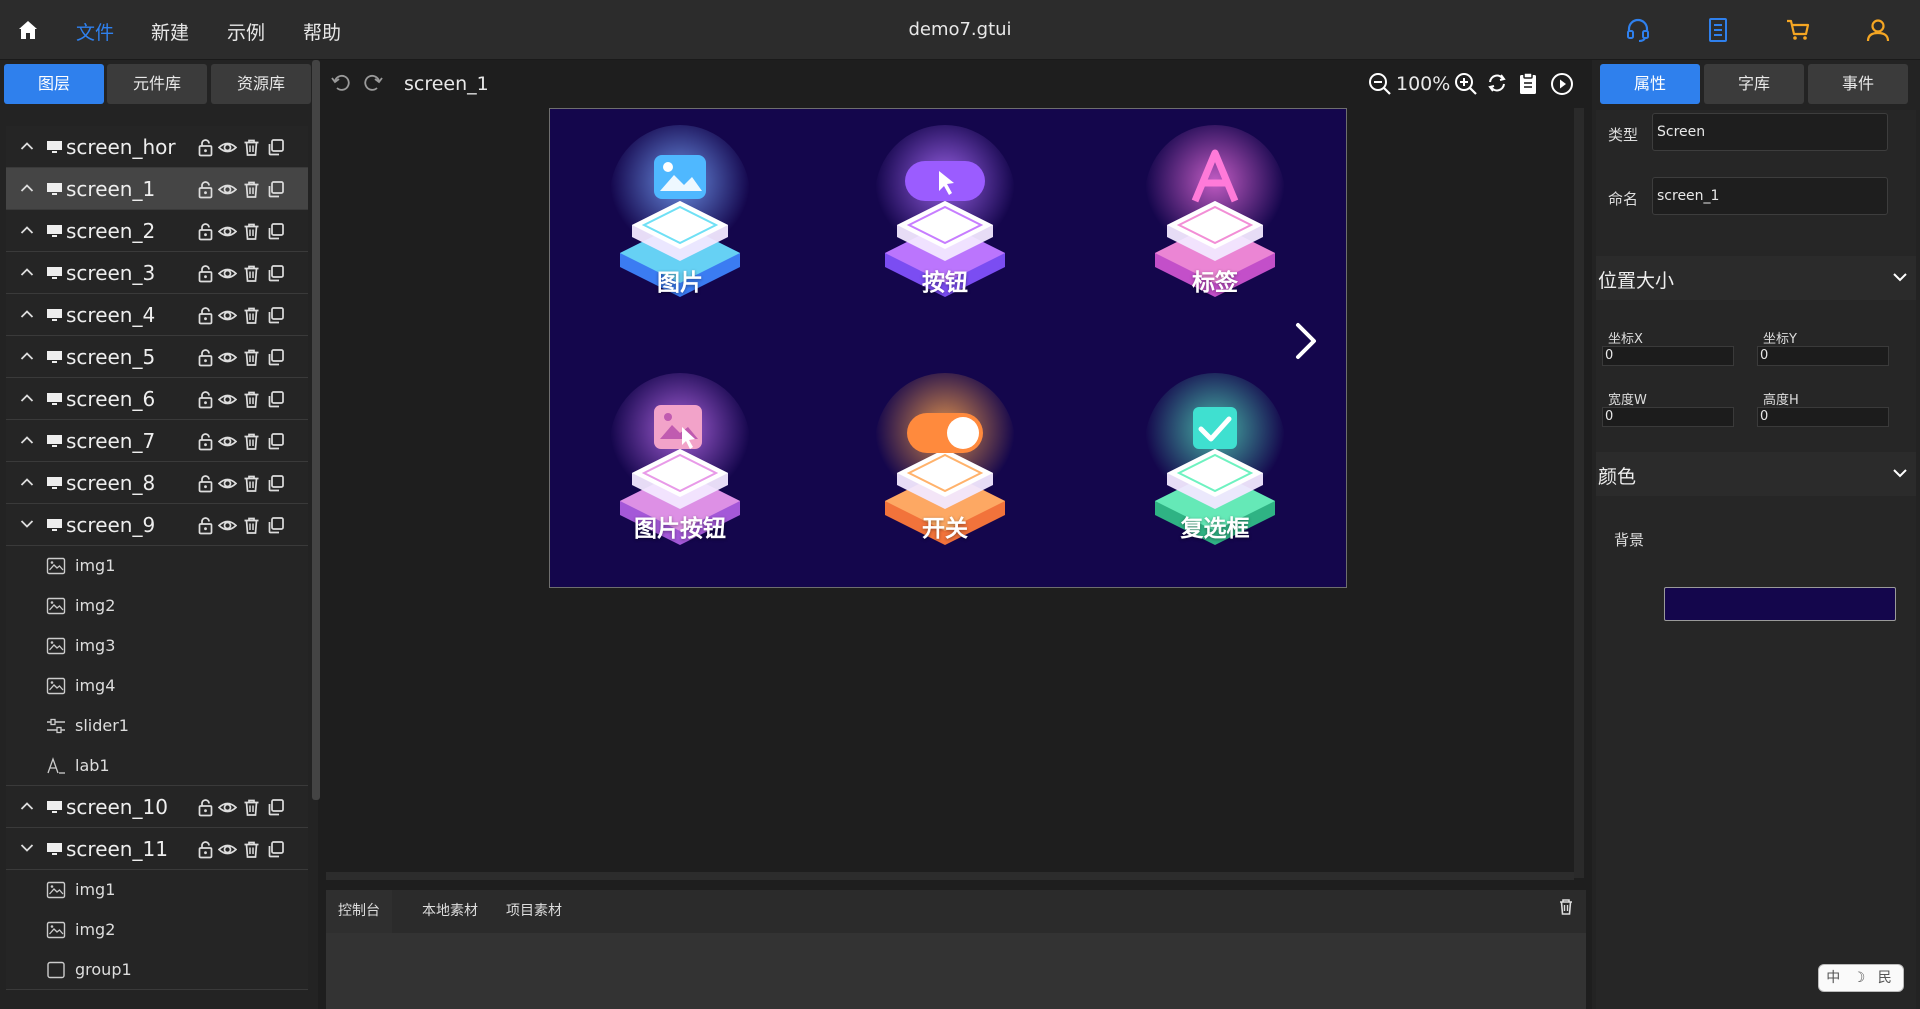 This screenshot has width=1920, height=1009. What do you see at coordinates (1858, 84) in the screenshot?
I see `tab-events: 事件` at bounding box center [1858, 84].